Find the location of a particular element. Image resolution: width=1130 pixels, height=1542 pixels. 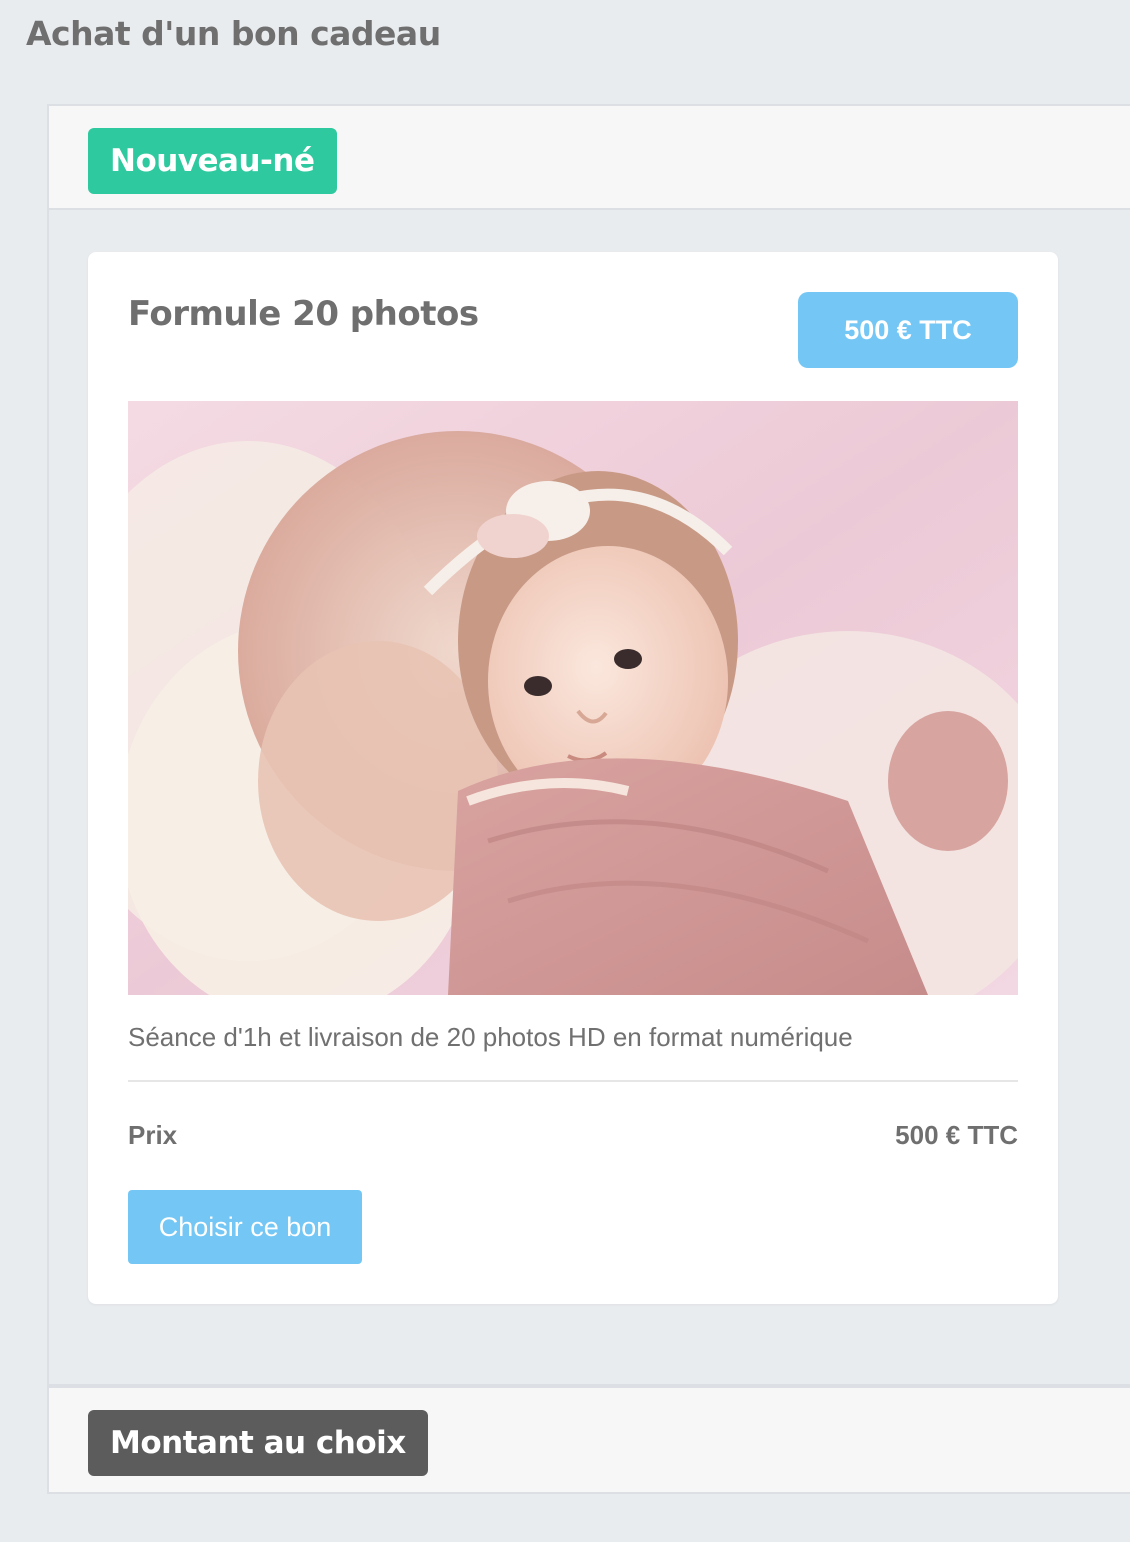

voucher-title: Formule 20 photos is located at coordinates (303, 314).